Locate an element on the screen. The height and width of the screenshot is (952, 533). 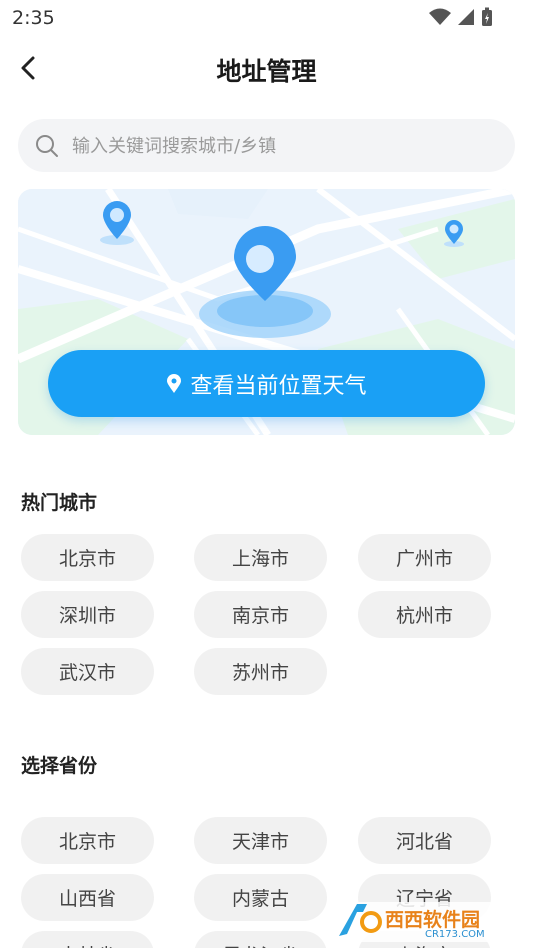
nav-bar: 地址管理 is located at coordinates (266, 69).